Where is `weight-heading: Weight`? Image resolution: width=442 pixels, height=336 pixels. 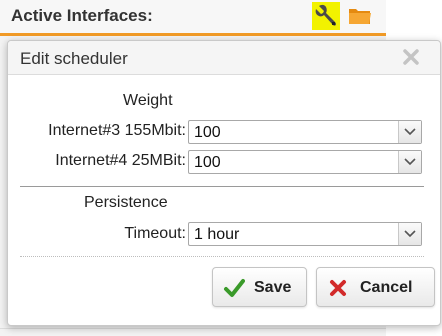 weight-heading: Weight is located at coordinates (148, 100).